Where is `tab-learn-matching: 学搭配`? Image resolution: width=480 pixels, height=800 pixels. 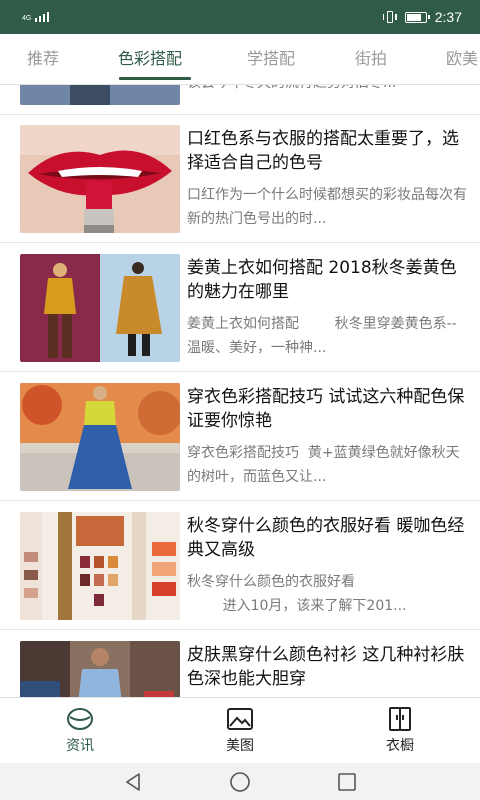
tab-learn-matching: 学搭配 is located at coordinates (271, 59).